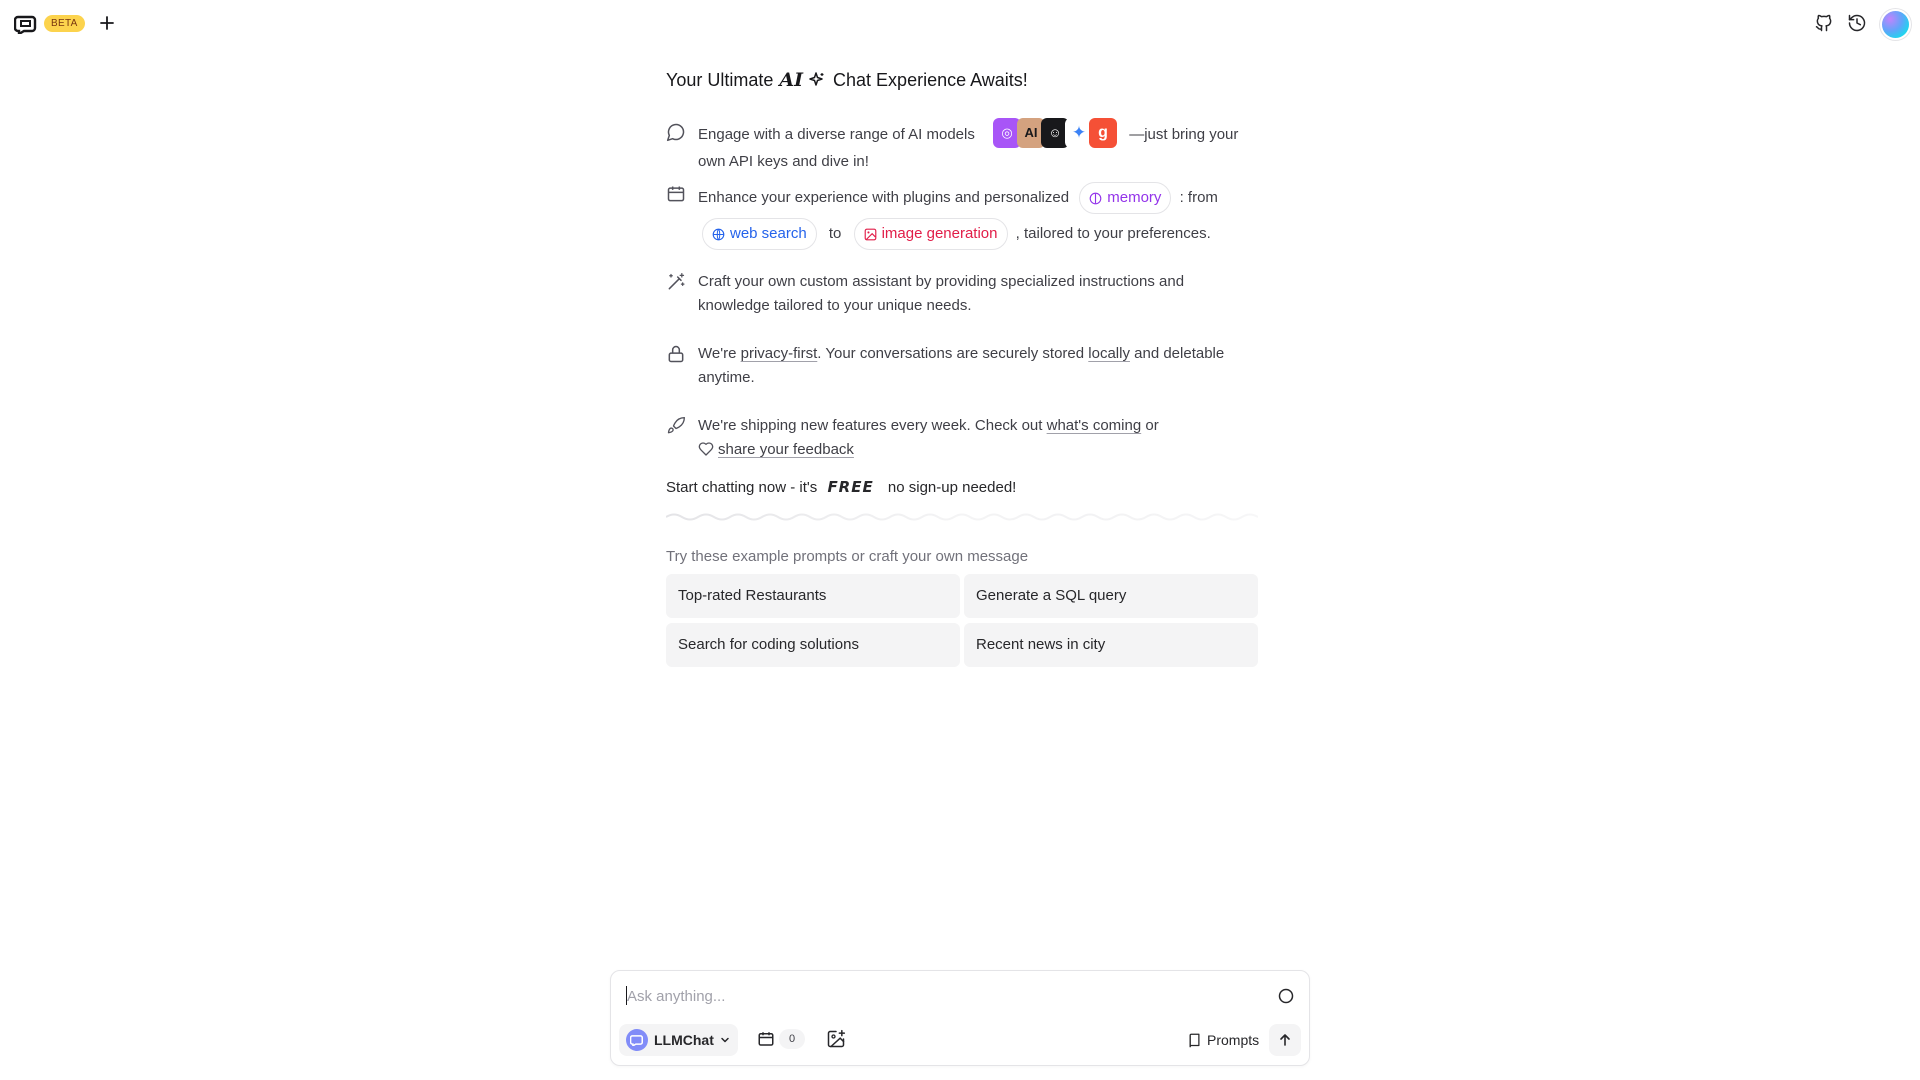 The image size is (1920, 1080). I want to click on magic-wand-icon, so click(676, 282).